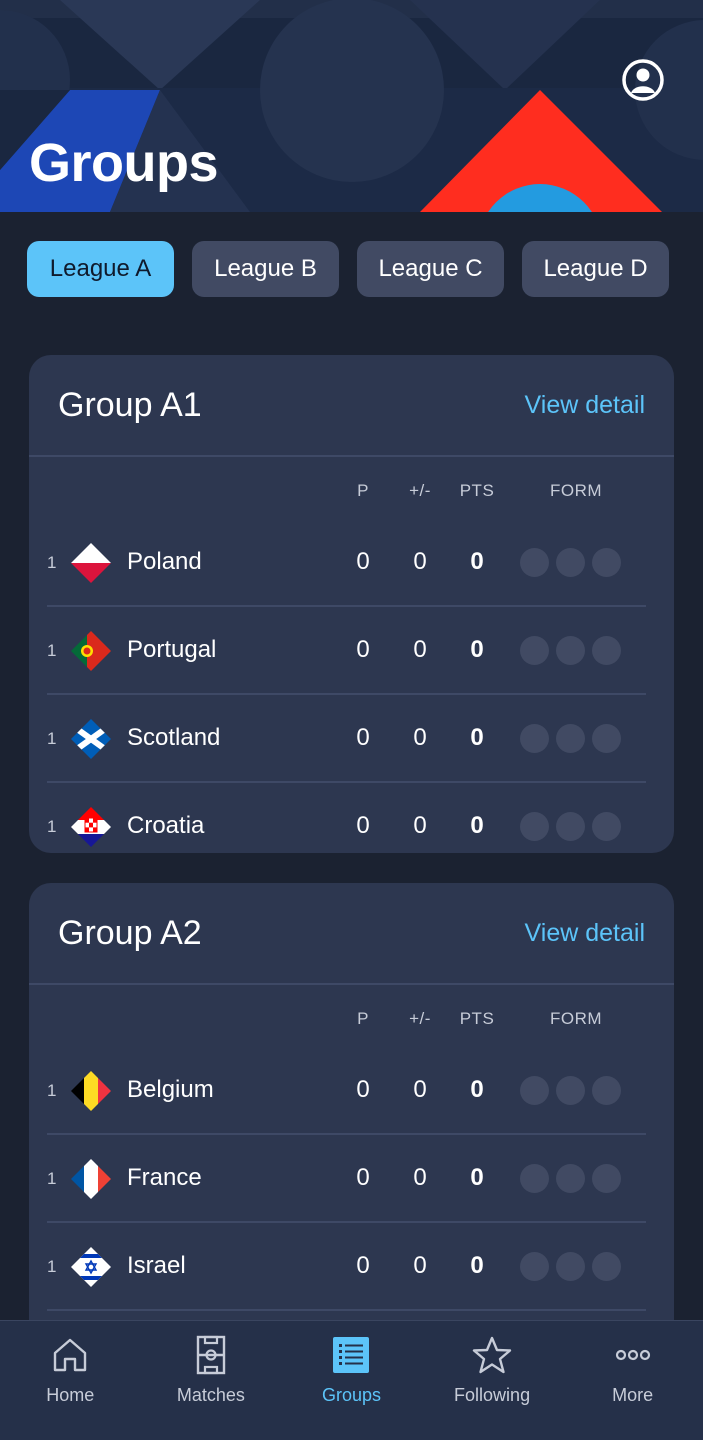  What do you see at coordinates (346, 651) in the screenshot?
I see `table-row: 1 Portugal 0 0 0` at bounding box center [346, 651].